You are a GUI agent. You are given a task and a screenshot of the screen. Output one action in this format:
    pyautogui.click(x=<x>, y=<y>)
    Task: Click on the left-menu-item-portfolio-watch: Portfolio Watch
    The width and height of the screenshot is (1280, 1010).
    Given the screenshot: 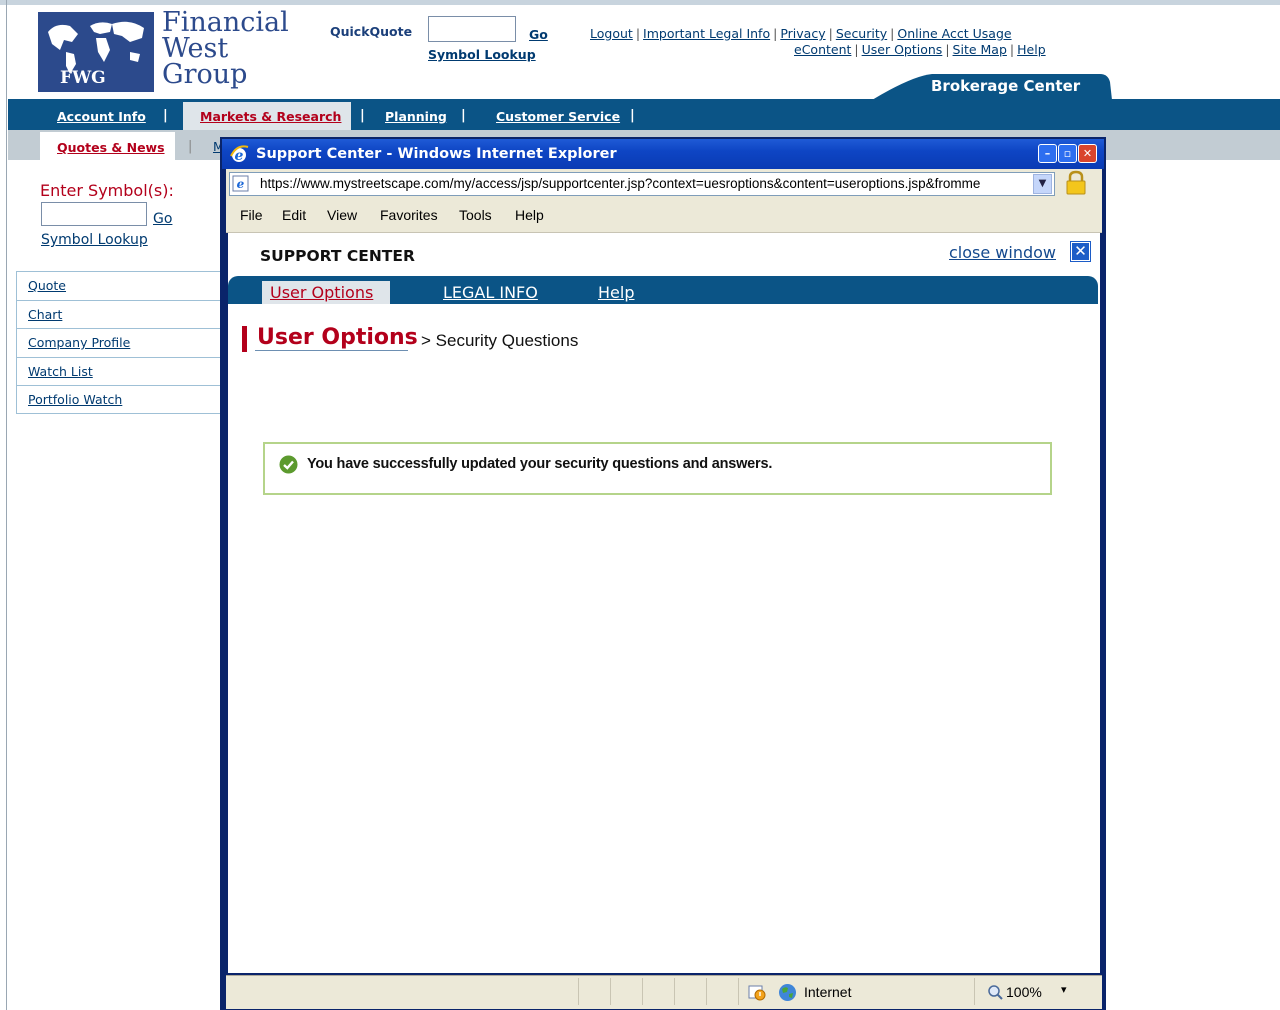 What is the action you would take?
    pyautogui.click(x=118, y=399)
    